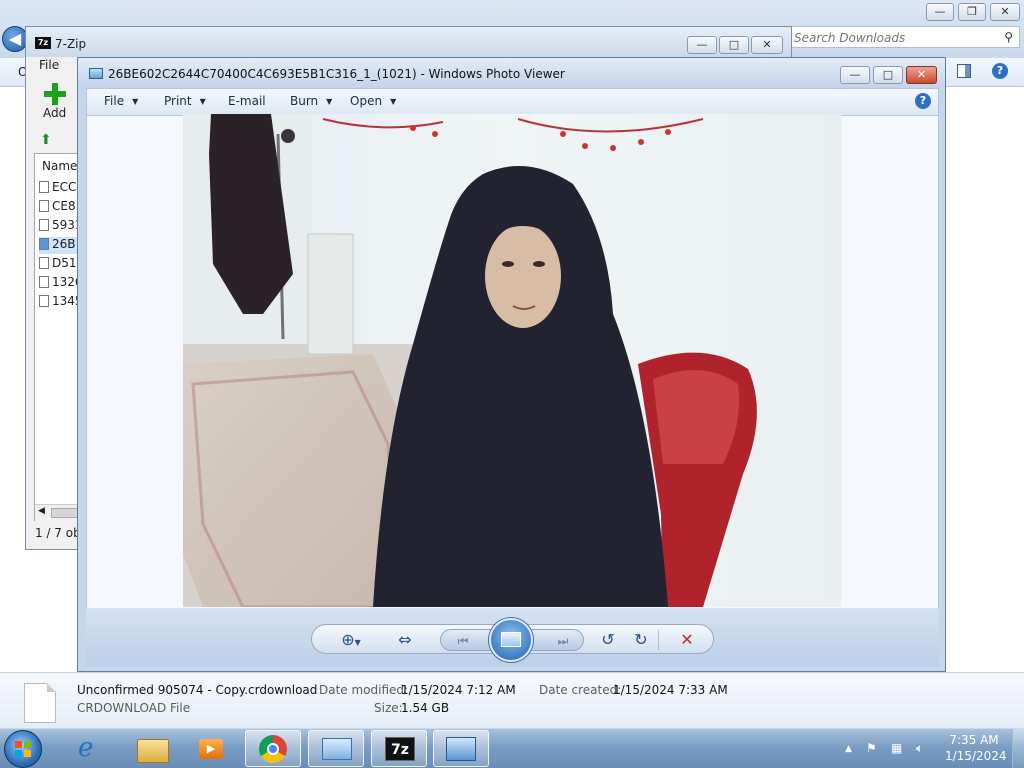 This screenshot has width=1024, height=768. Describe the element at coordinates (888, 75) in the screenshot. I see `viewer-maximize-button: □` at that location.